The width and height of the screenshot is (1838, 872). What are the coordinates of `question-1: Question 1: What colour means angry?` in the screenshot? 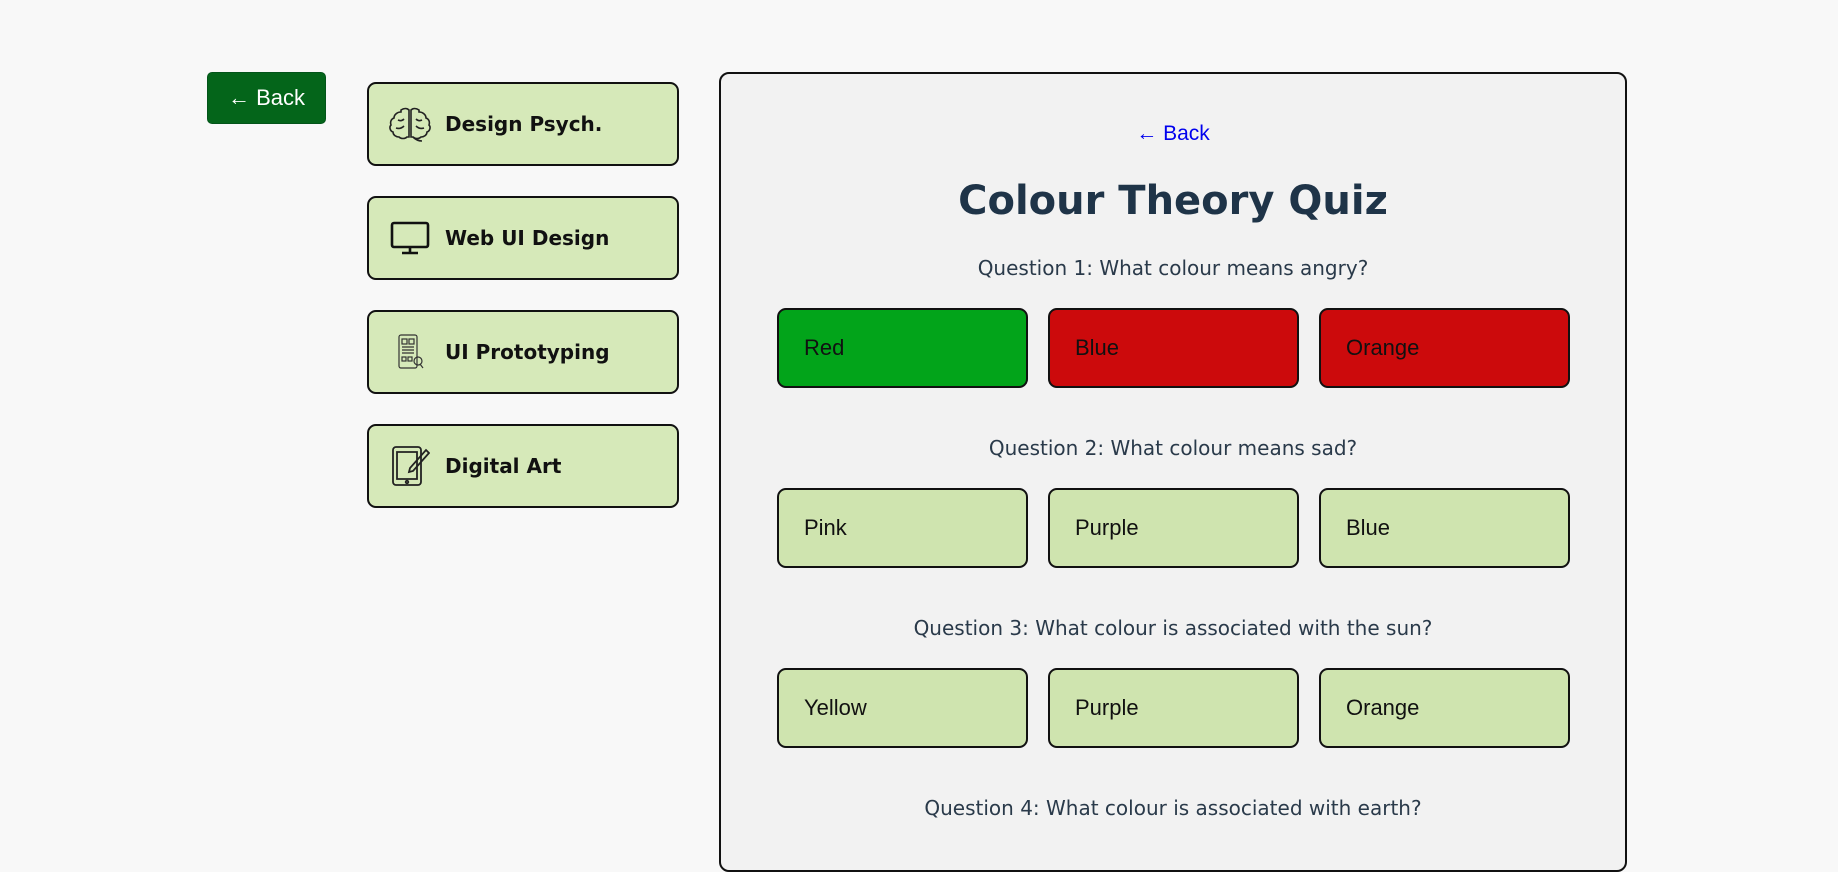 It's located at (1173, 268).